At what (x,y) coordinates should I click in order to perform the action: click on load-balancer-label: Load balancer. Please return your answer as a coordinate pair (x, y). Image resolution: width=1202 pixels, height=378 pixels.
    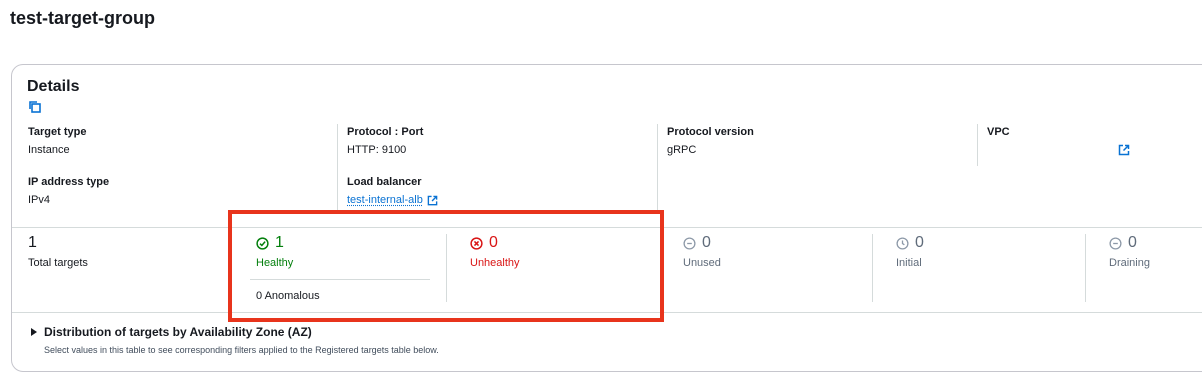
    Looking at the image, I should click on (384, 182).